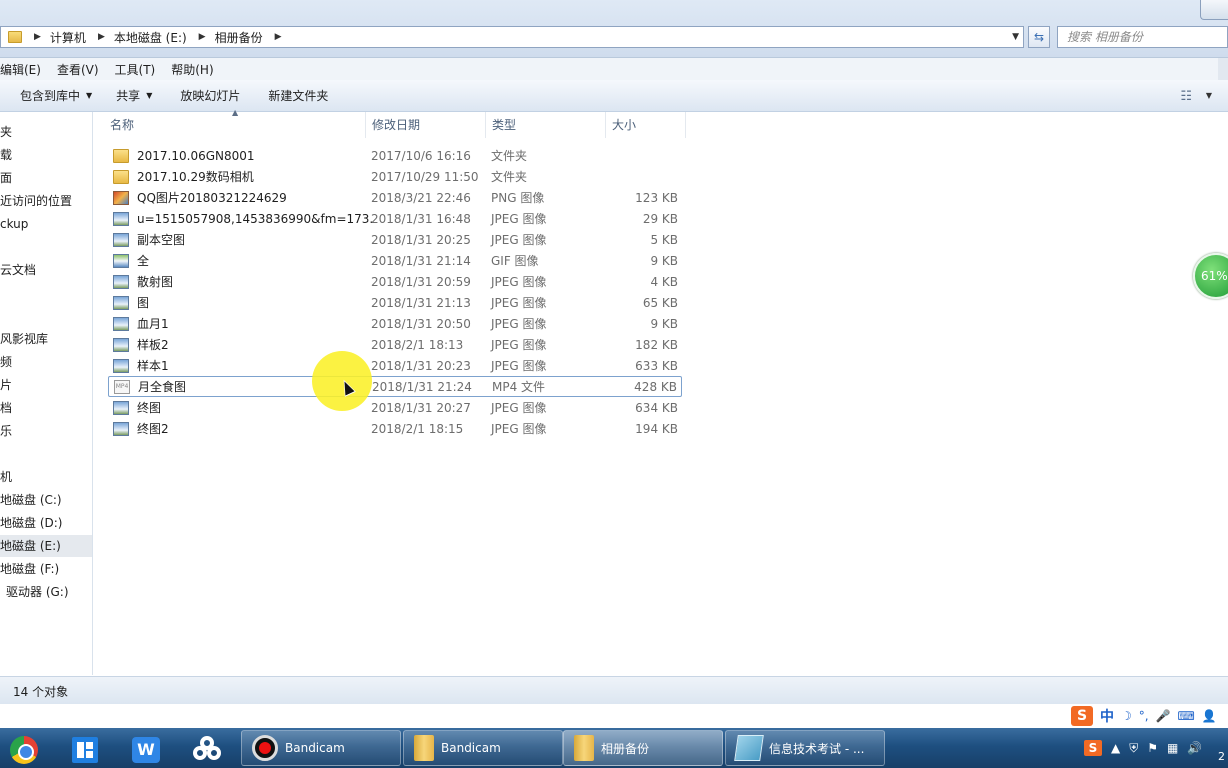 Image resolution: width=1228 pixels, height=768 pixels. I want to click on chrome-launcher, so click(26, 750).